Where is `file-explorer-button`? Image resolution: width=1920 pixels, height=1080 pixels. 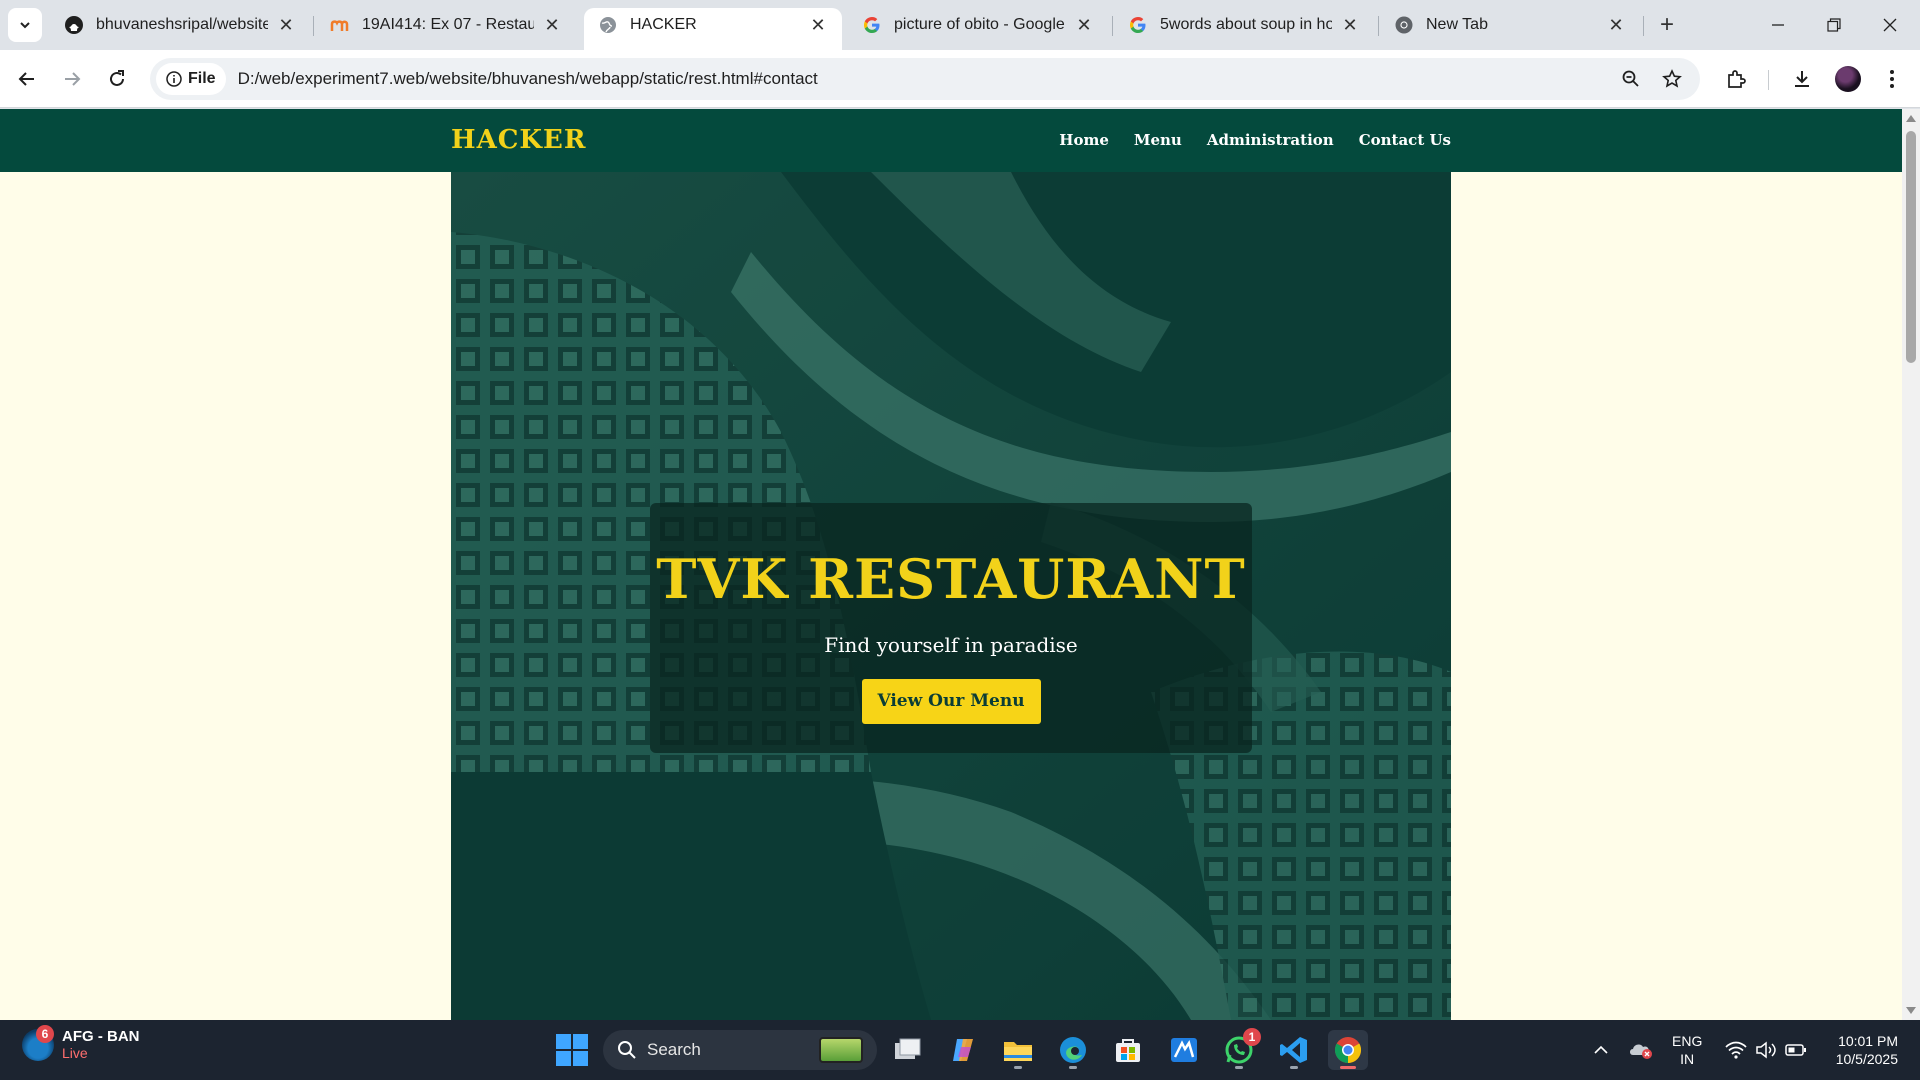
file-explorer-button is located at coordinates (1018, 1050).